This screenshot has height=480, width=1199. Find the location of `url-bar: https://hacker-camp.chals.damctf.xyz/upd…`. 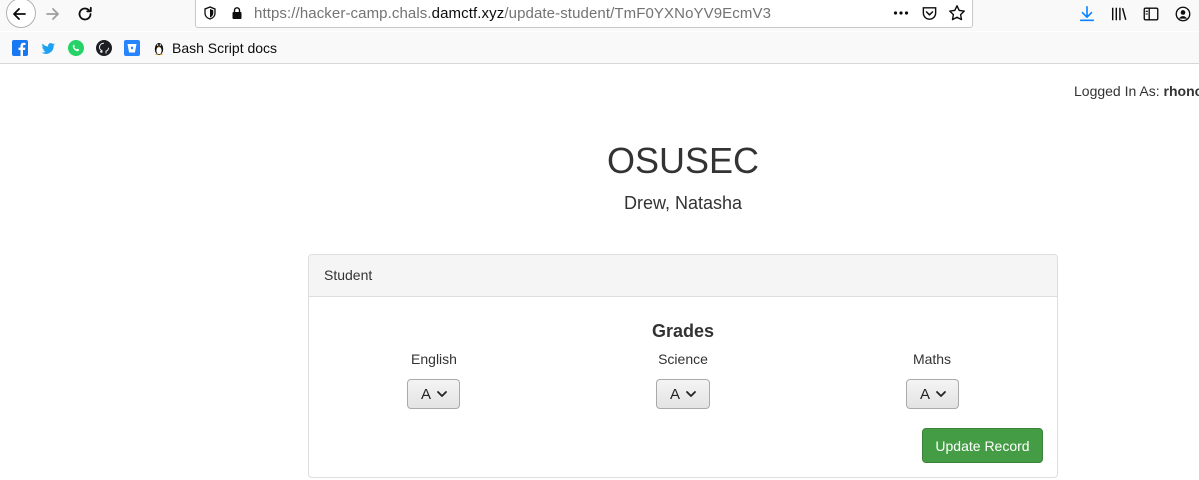

url-bar: https://hacker-camp.chals.damctf.xyz/upd… is located at coordinates (584, 14).